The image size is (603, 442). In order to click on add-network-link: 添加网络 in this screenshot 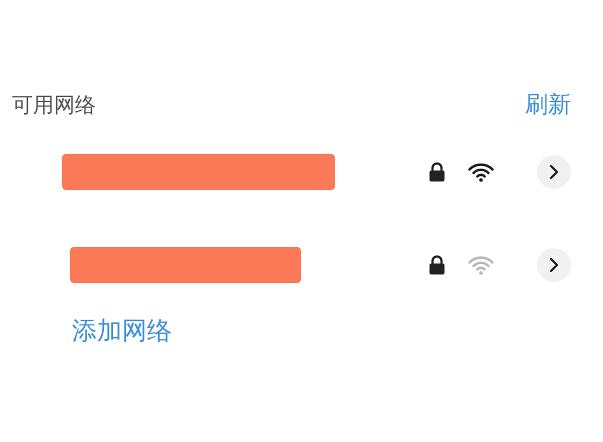, I will do `click(122, 330)`.